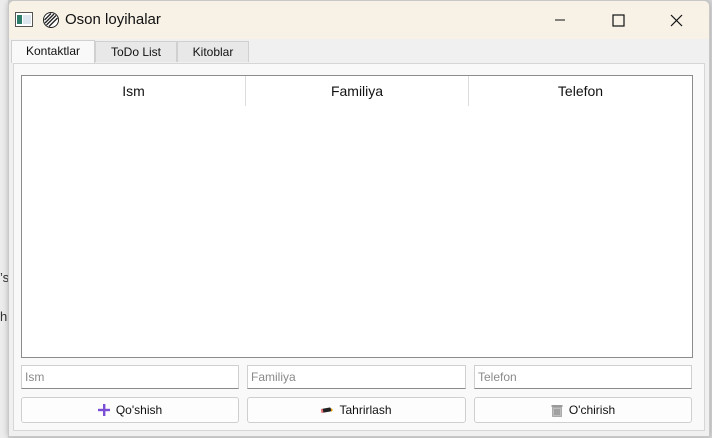 This screenshot has width=712, height=438. I want to click on add-button: Qo'shish, so click(130, 410).